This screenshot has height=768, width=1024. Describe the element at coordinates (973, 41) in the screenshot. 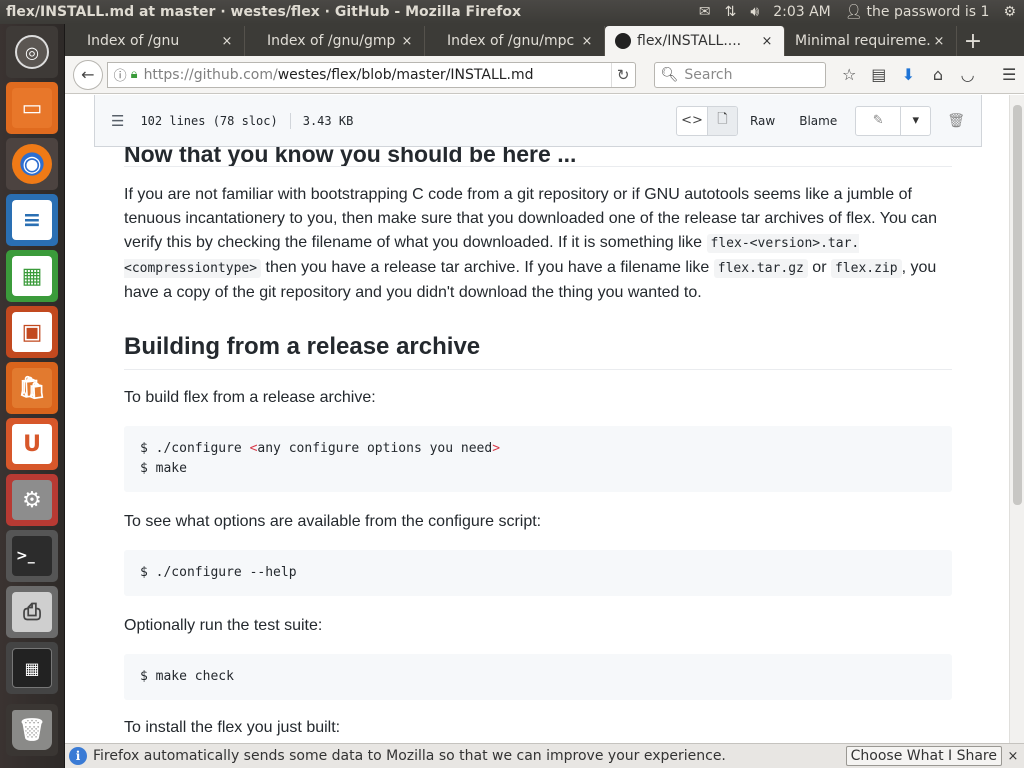

I see `new-tab-button: +` at that location.